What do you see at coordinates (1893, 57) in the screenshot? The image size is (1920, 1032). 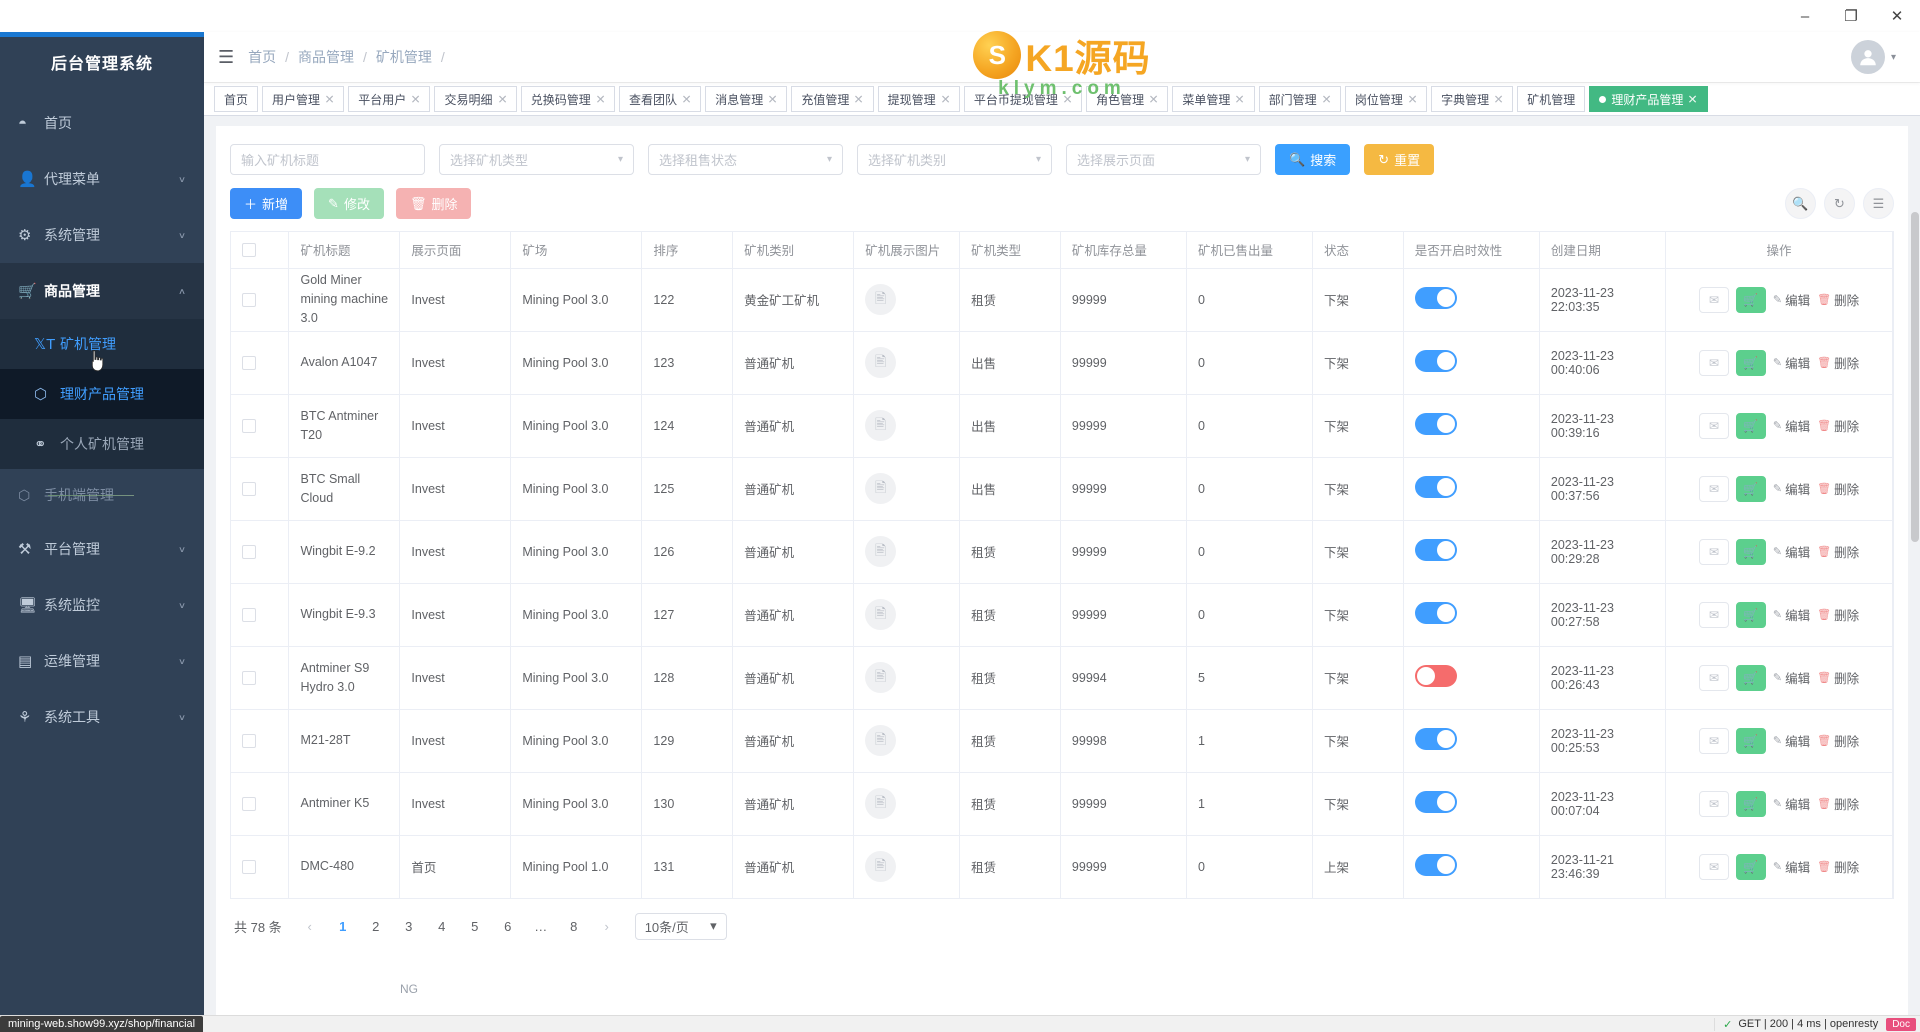 I see `chevron-down-icon: ▾` at bounding box center [1893, 57].